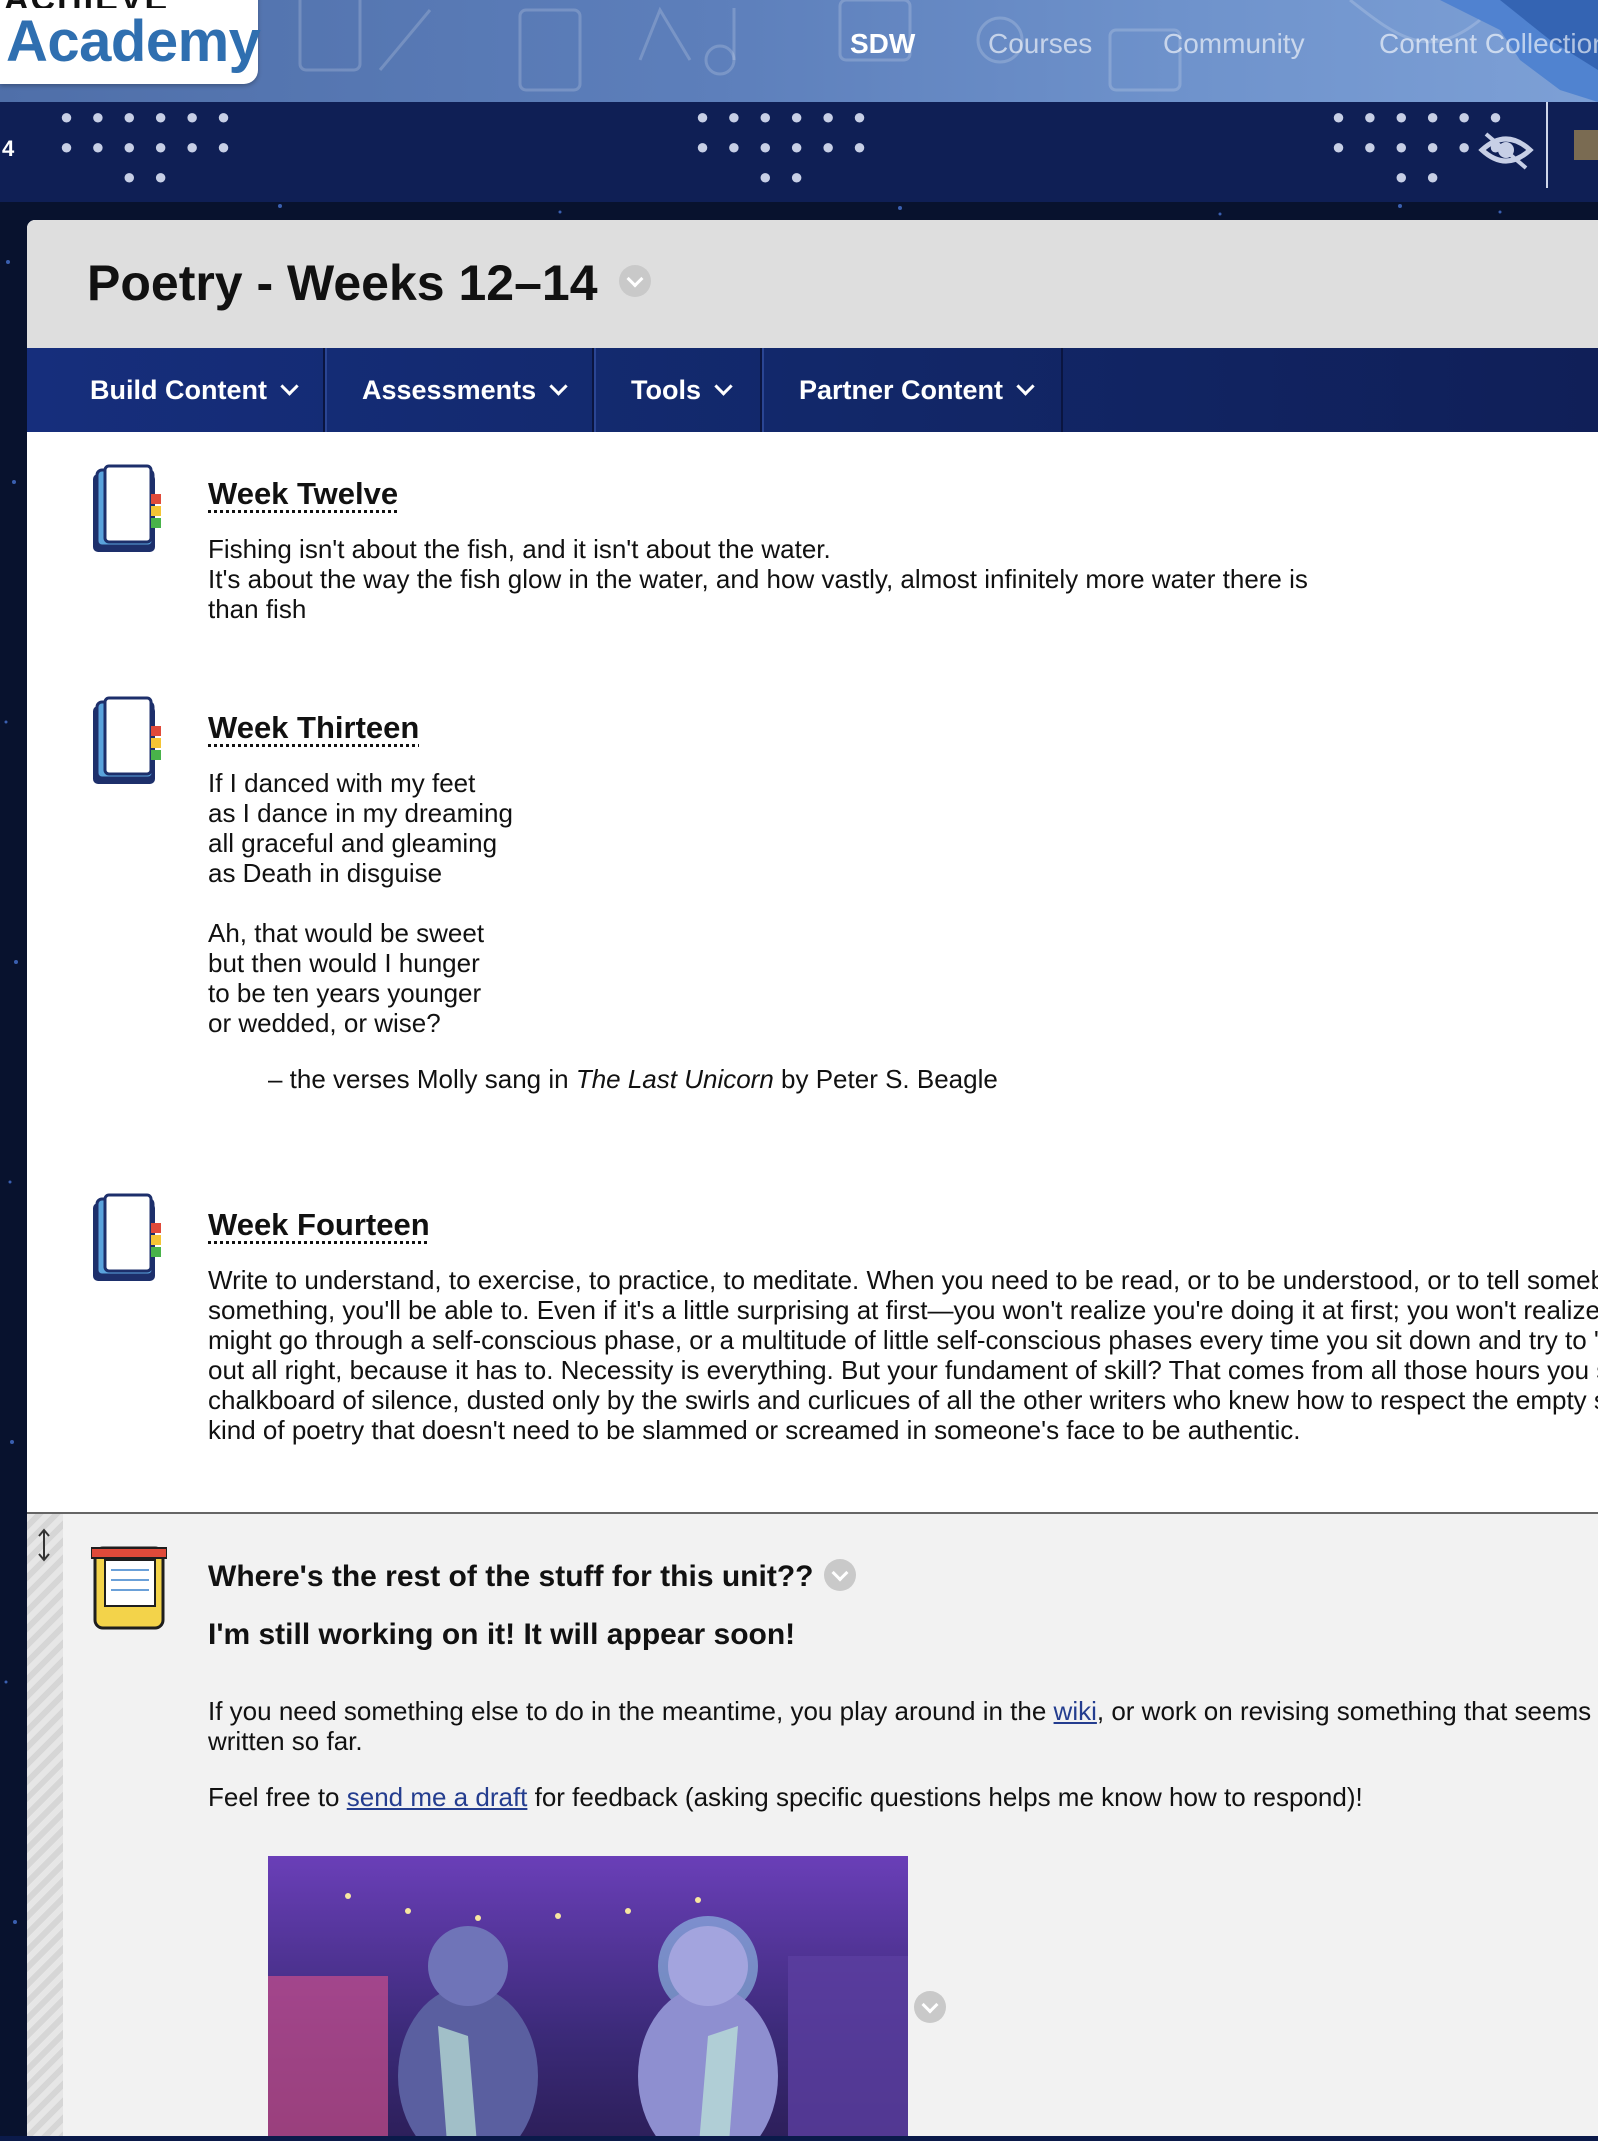 The width and height of the screenshot is (1598, 2141). What do you see at coordinates (133, 41) in the screenshot?
I see `logo-text: Academy` at bounding box center [133, 41].